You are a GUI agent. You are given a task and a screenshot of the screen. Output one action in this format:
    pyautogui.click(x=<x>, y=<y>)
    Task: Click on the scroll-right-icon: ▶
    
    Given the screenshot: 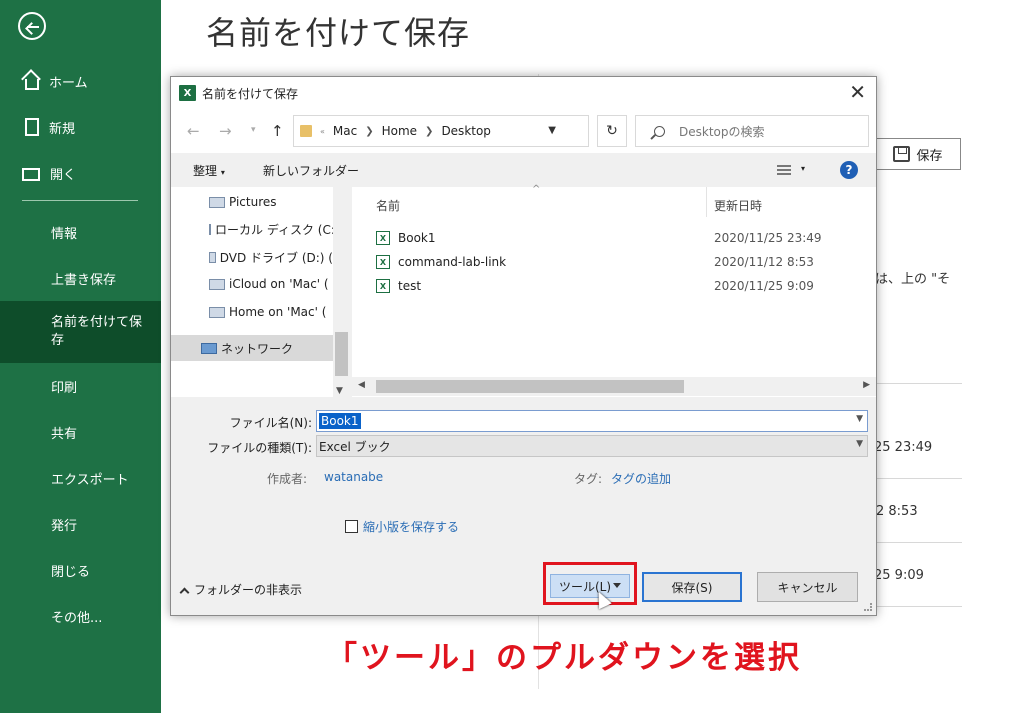 What is the action you would take?
    pyautogui.click(x=866, y=385)
    